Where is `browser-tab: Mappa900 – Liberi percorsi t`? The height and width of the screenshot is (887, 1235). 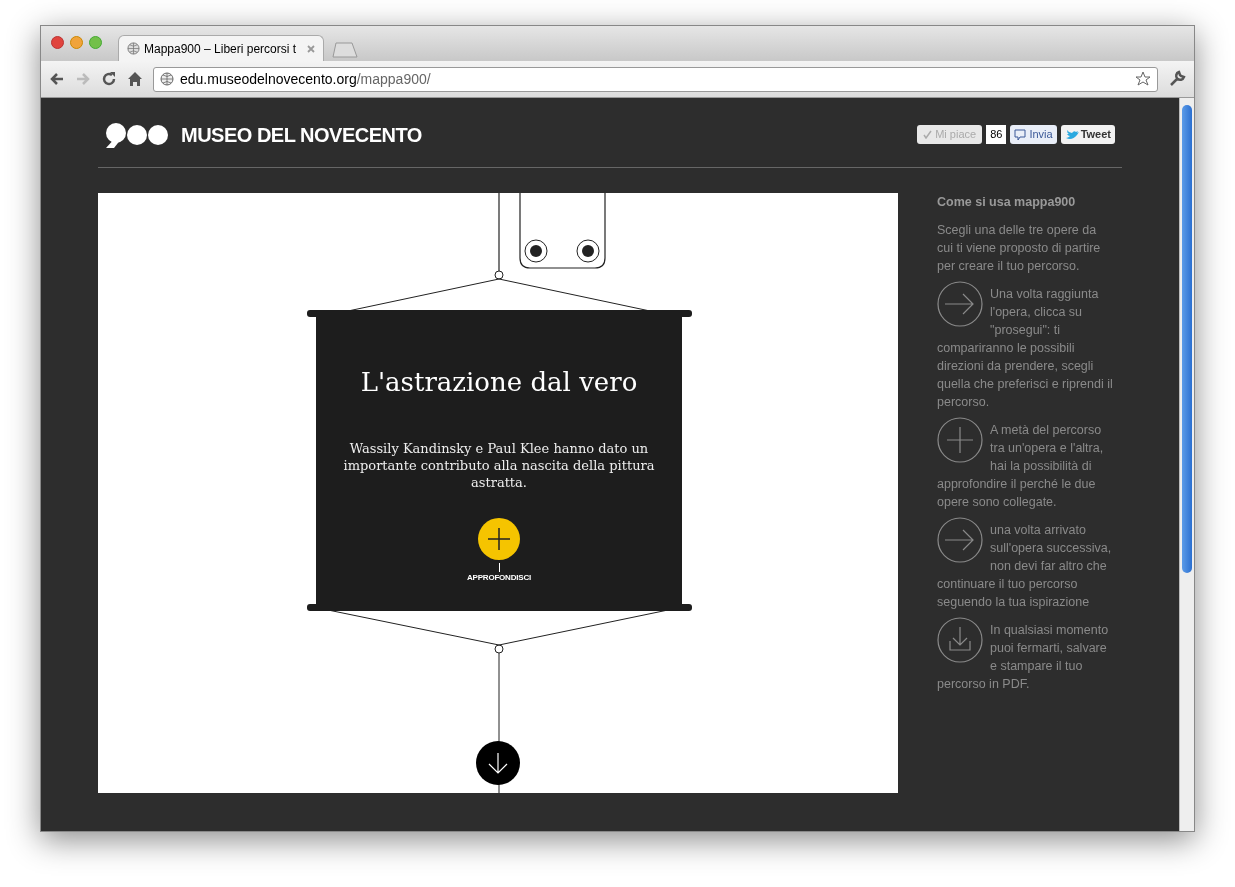 browser-tab: Mappa900 – Liberi percorsi t is located at coordinates (221, 48).